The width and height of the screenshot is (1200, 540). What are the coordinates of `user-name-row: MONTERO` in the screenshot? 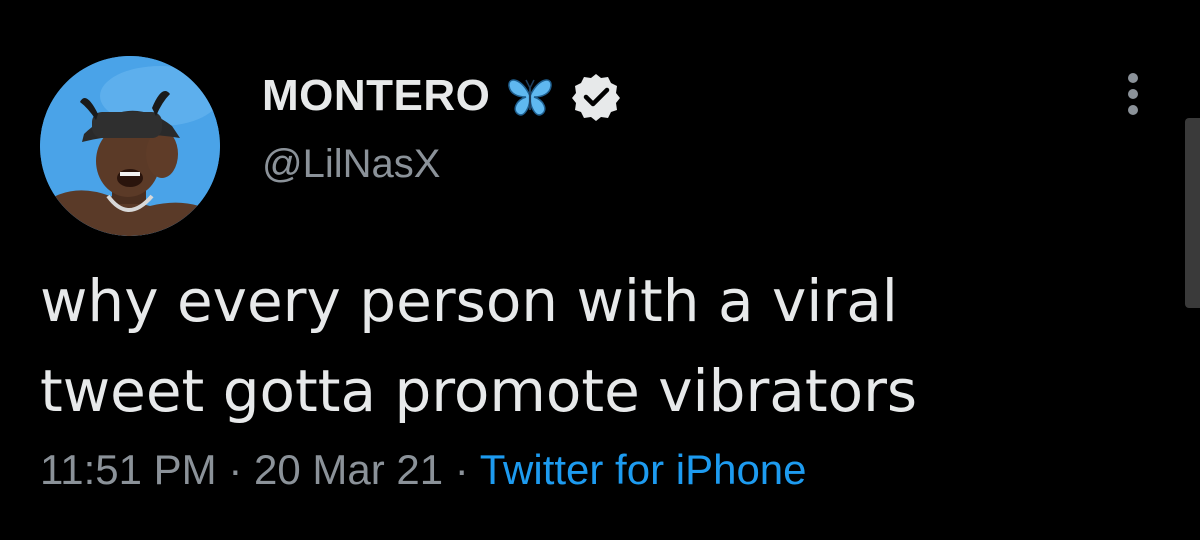 It's located at (442, 96).